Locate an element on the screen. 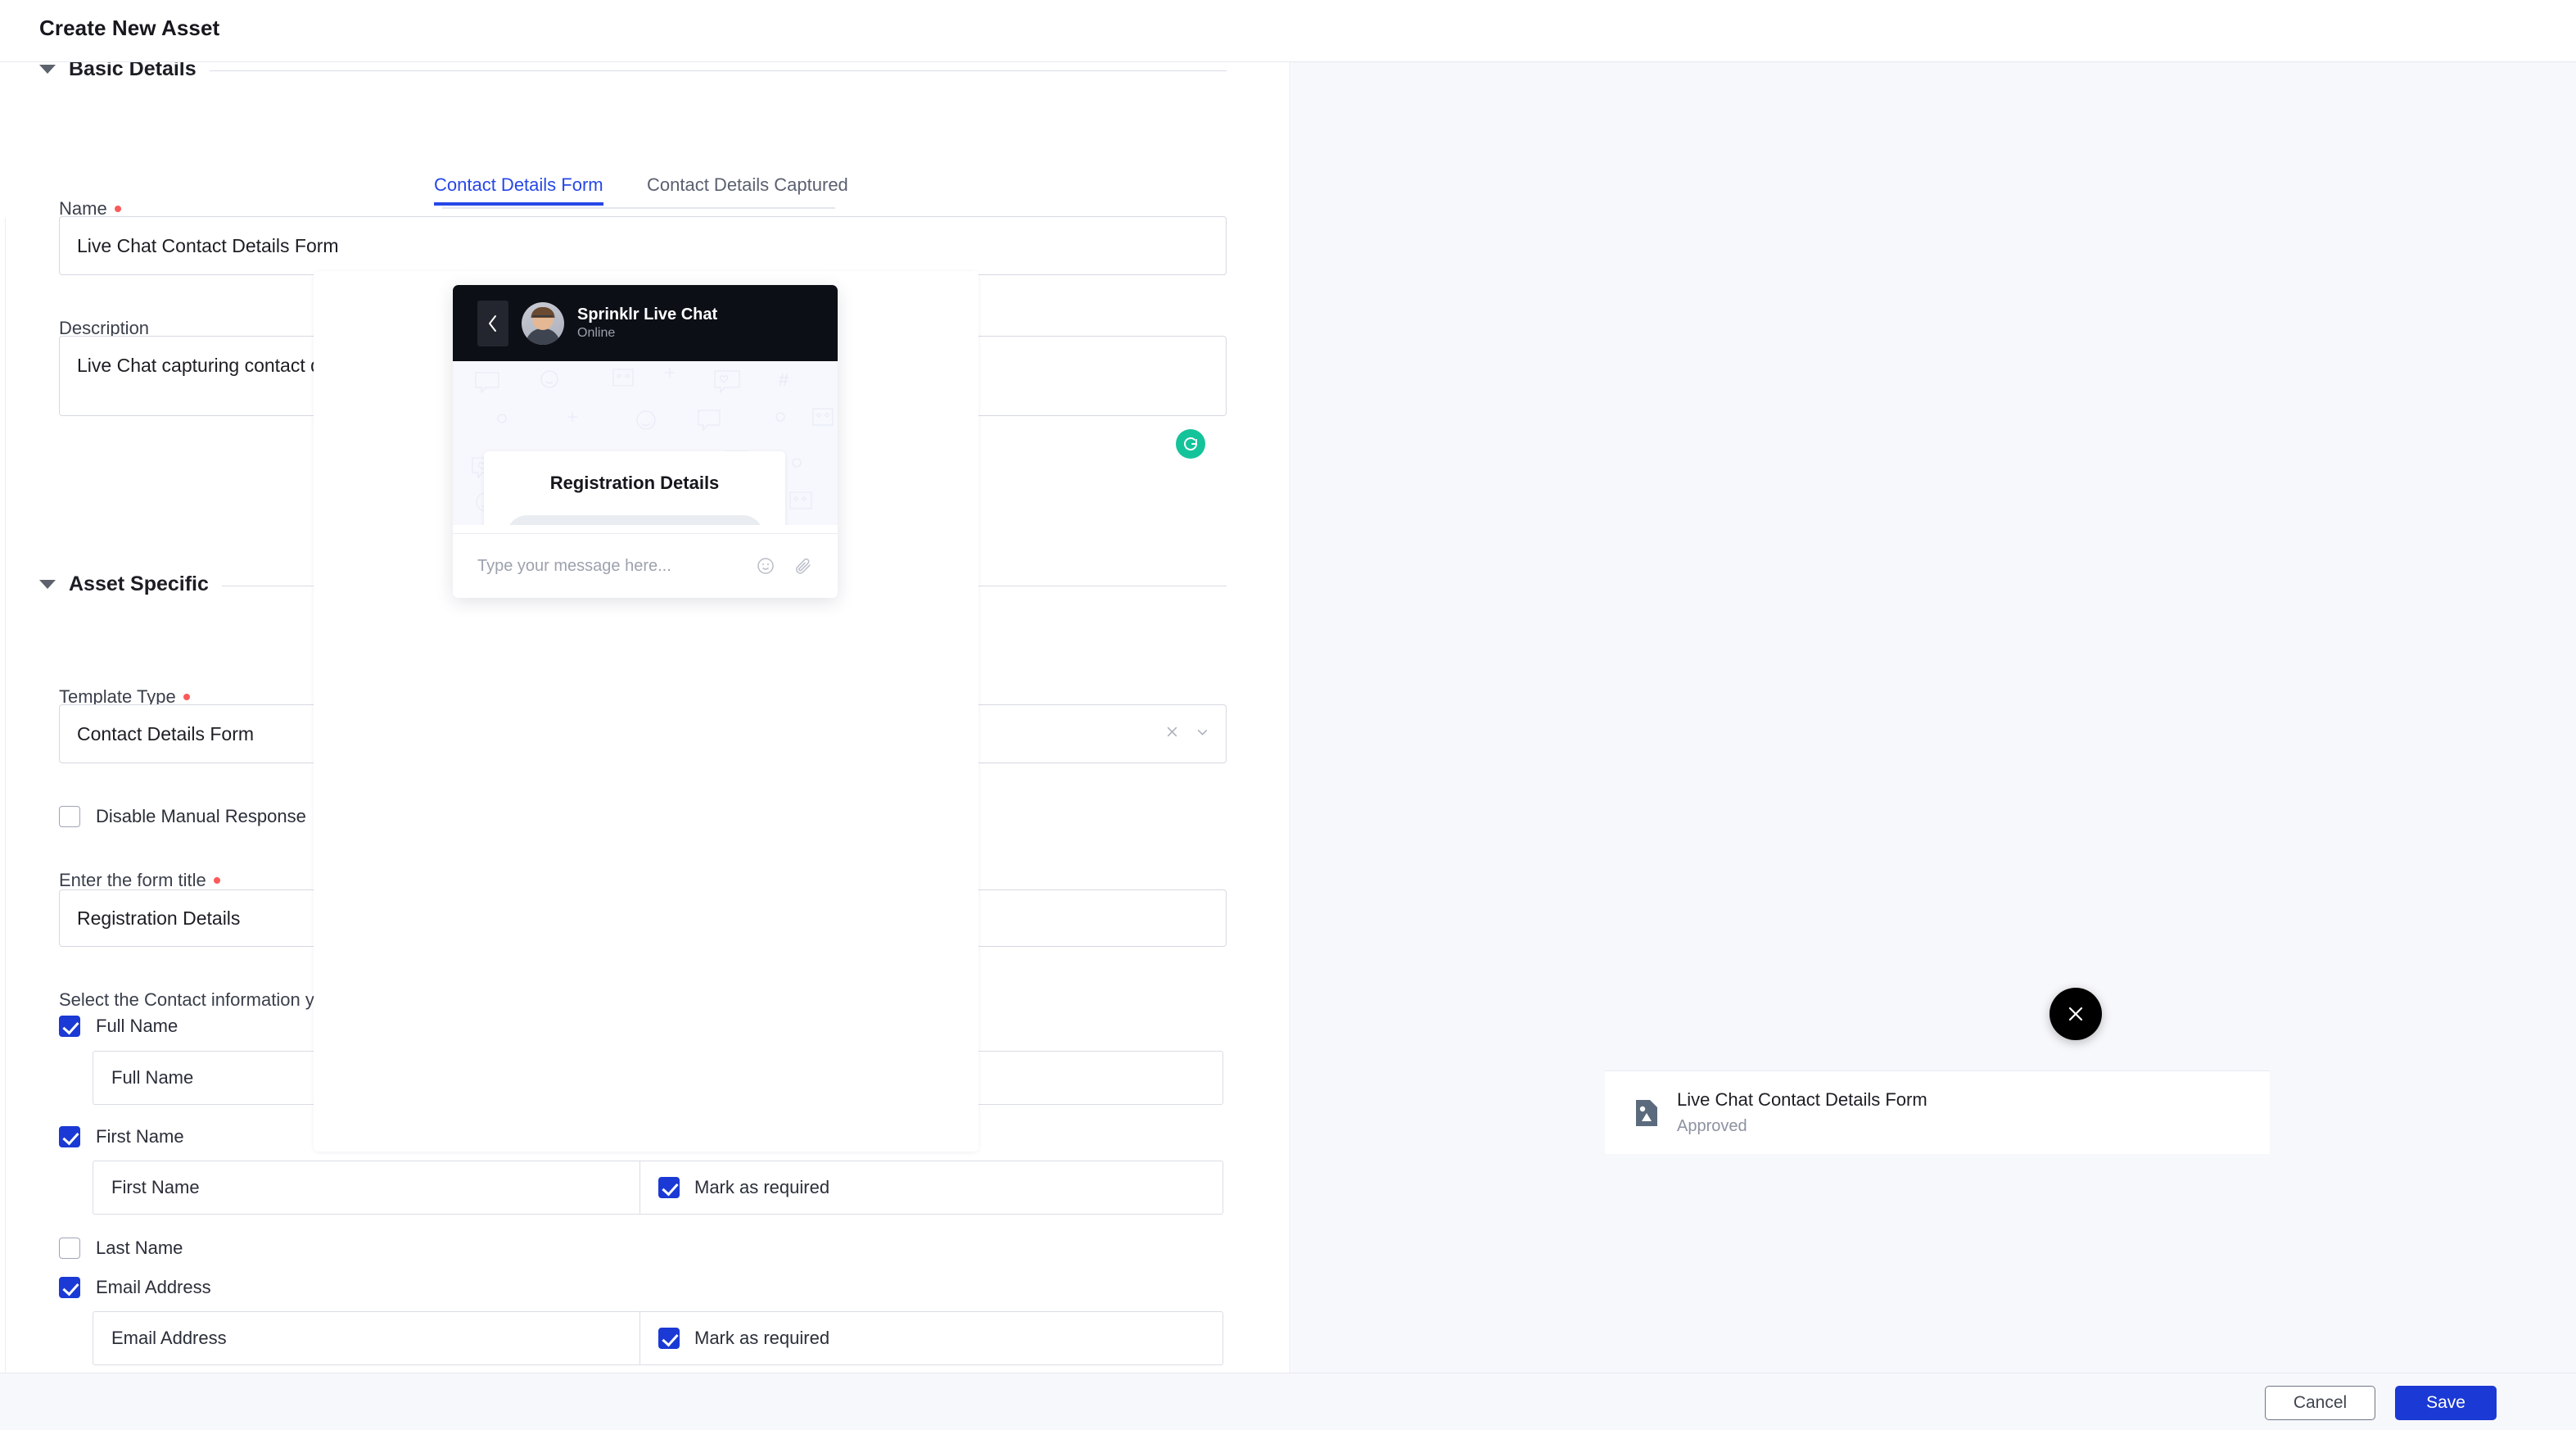 Image resolution: width=2576 pixels, height=1430 pixels. option-first-name-detail: First Name Mark as required is located at coordinates (658, 1188).